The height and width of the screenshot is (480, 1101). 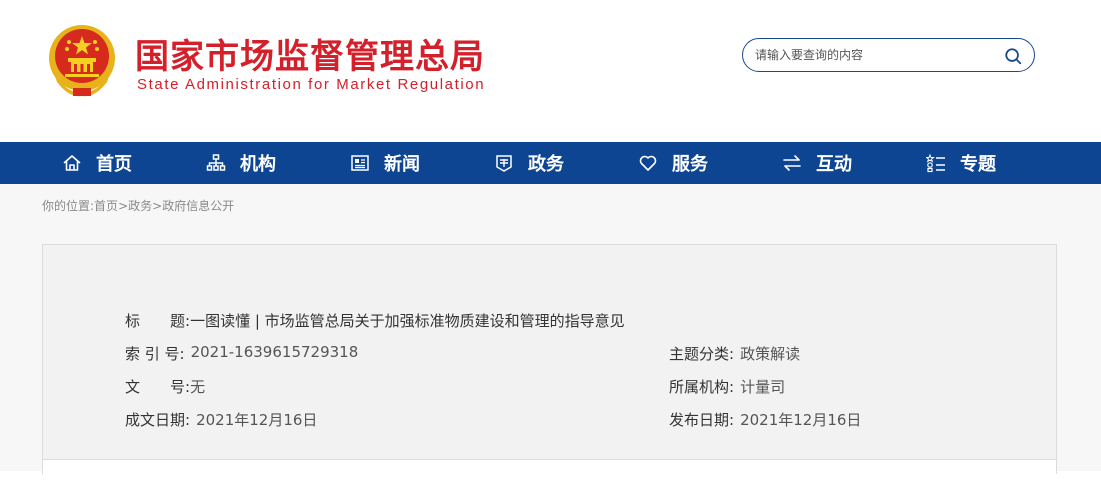 What do you see at coordinates (1013, 56) in the screenshot?
I see `search-icon` at bounding box center [1013, 56].